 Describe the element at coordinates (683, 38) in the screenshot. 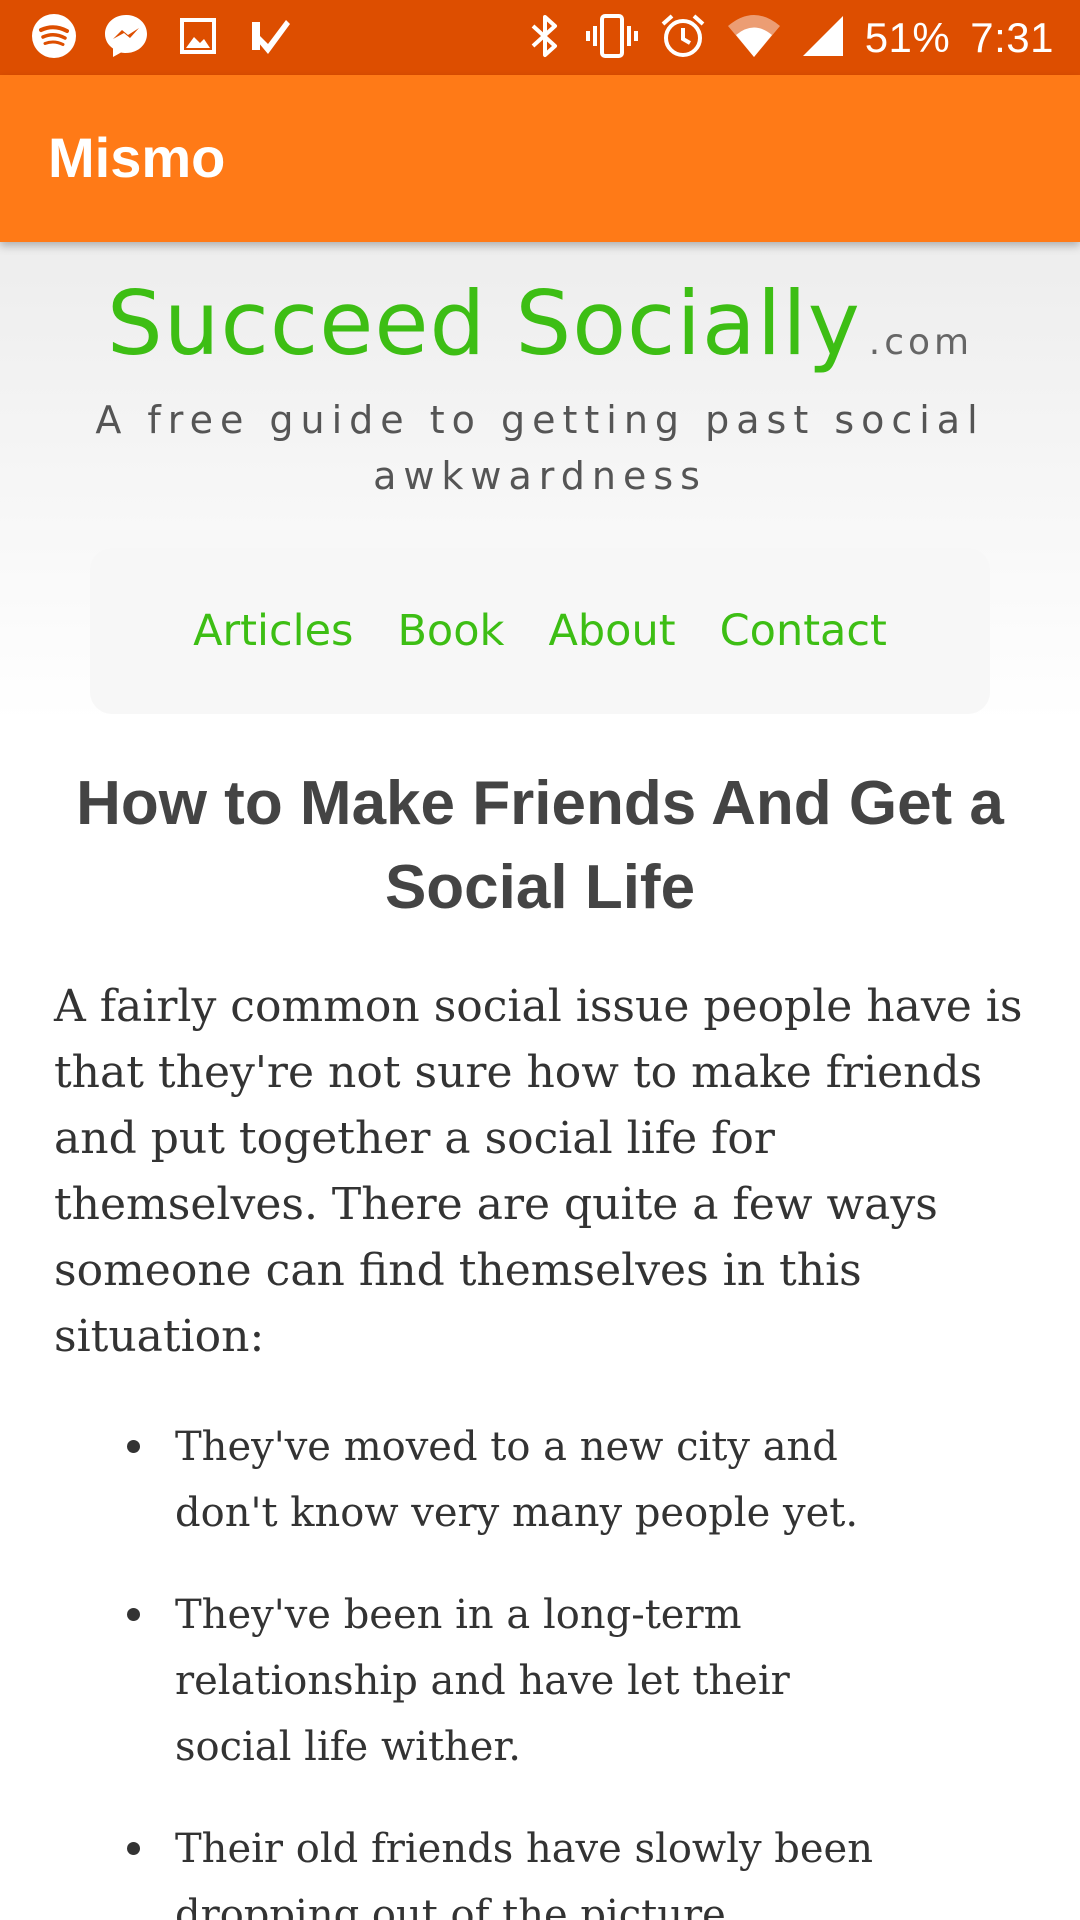

I see `alarm-icon` at that location.